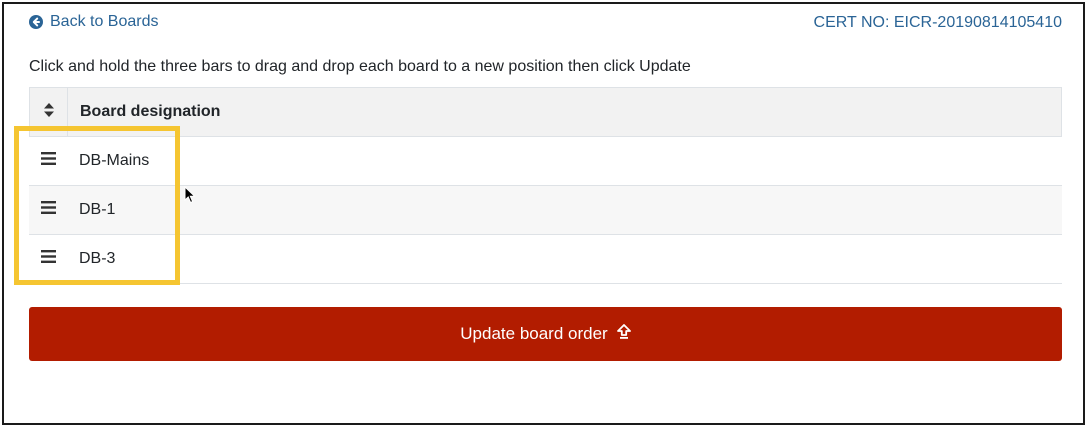 The height and width of the screenshot is (428, 1089). I want to click on board-name: DB-1, so click(97, 209).